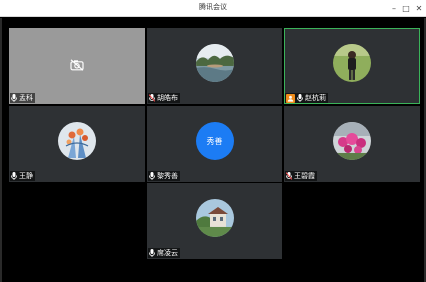  I want to click on lake-landscape-icon, so click(214, 62).